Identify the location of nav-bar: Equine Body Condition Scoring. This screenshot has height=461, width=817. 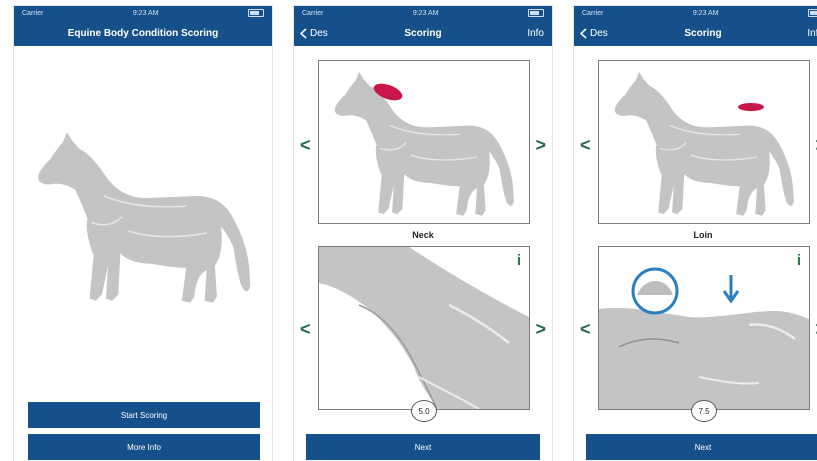
(143, 33).